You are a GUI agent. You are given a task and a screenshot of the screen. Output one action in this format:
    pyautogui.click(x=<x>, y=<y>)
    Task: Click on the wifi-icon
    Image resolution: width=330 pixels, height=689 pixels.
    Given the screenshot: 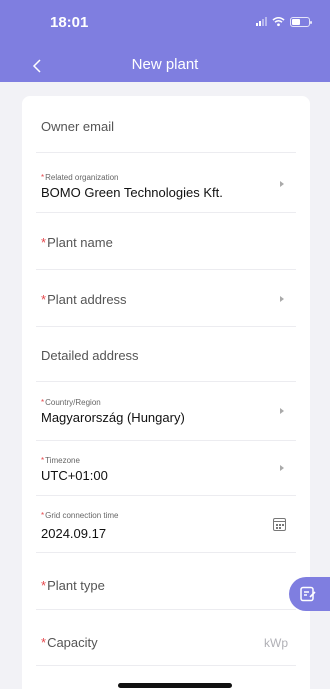 What is the action you would take?
    pyautogui.click(x=278, y=22)
    